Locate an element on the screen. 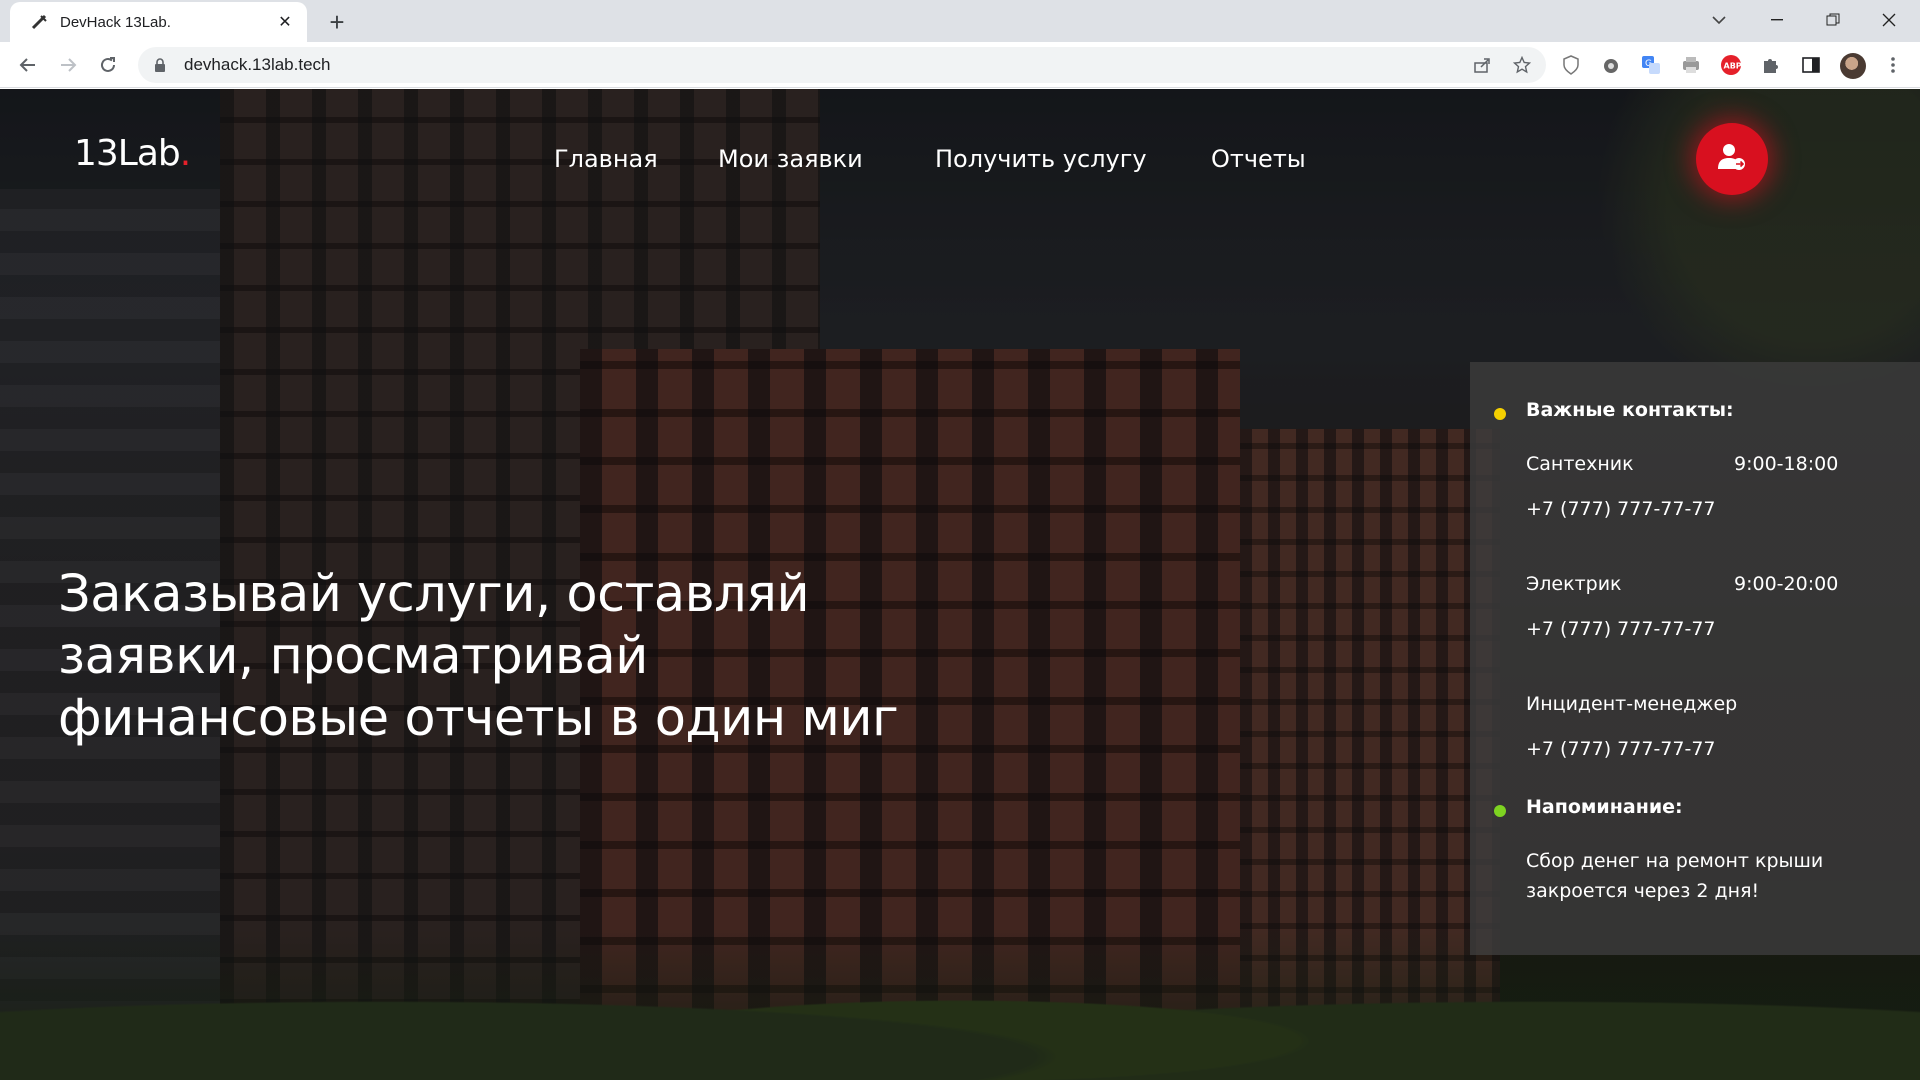 The height and width of the screenshot is (1080, 1920). shield-extension-icon is located at coordinates (1571, 65).